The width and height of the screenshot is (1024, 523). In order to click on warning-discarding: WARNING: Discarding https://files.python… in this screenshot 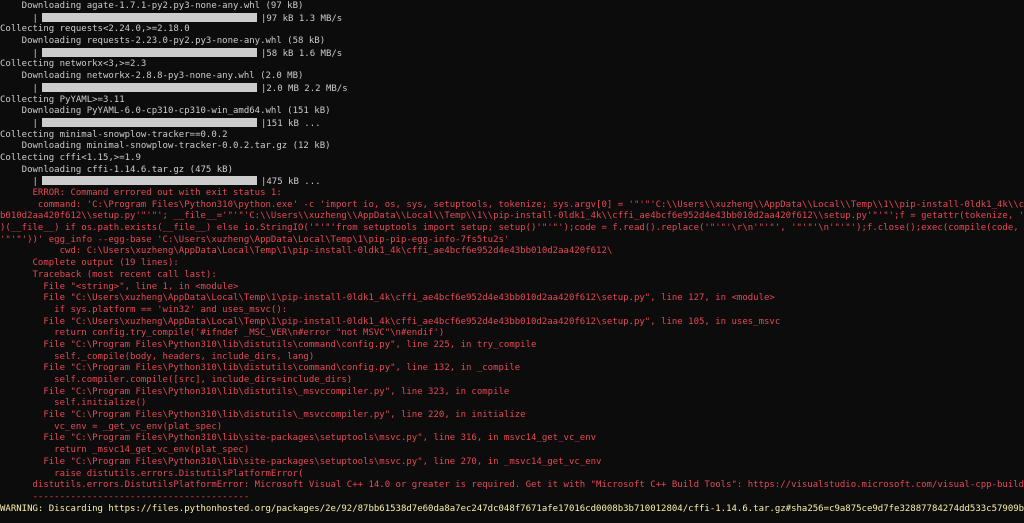, I will do `click(512, 508)`.